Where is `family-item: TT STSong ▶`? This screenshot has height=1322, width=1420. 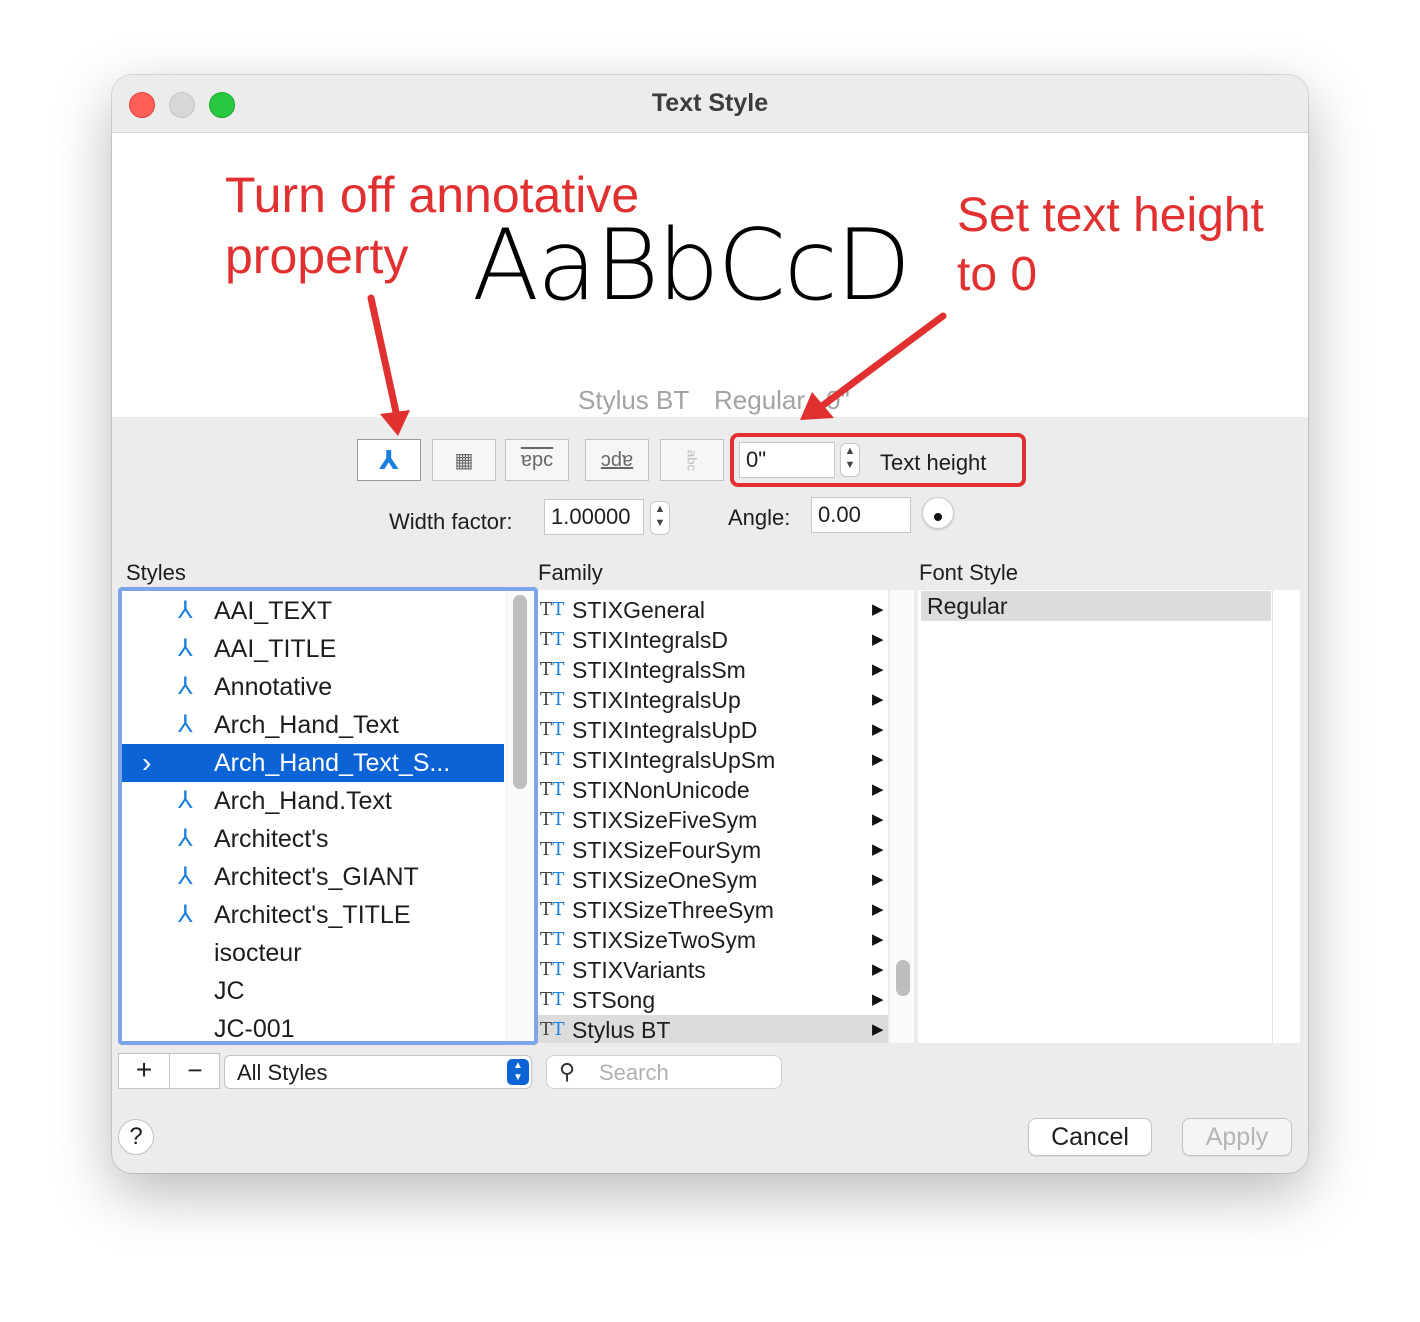
family-item: TT STSong ▶ is located at coordinates (713, 1000).